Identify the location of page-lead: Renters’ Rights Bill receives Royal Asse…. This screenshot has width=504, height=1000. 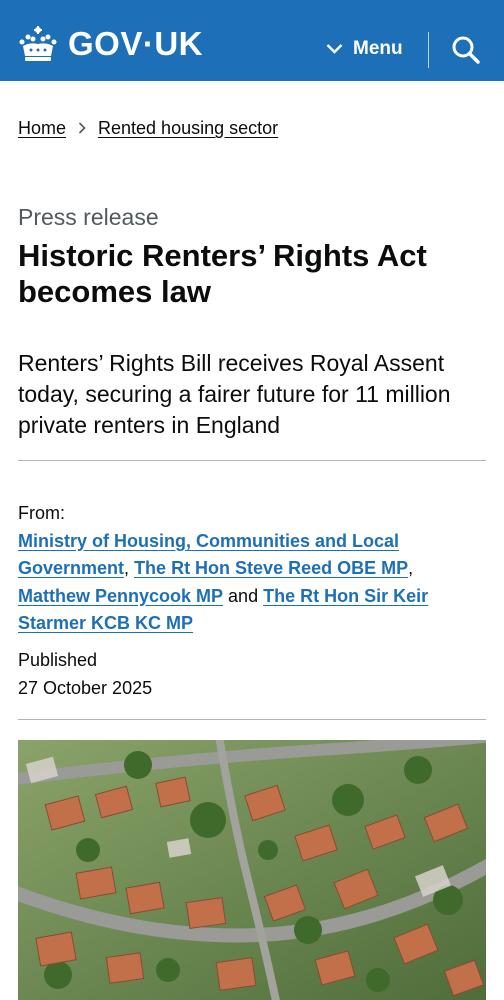
(234, 394).